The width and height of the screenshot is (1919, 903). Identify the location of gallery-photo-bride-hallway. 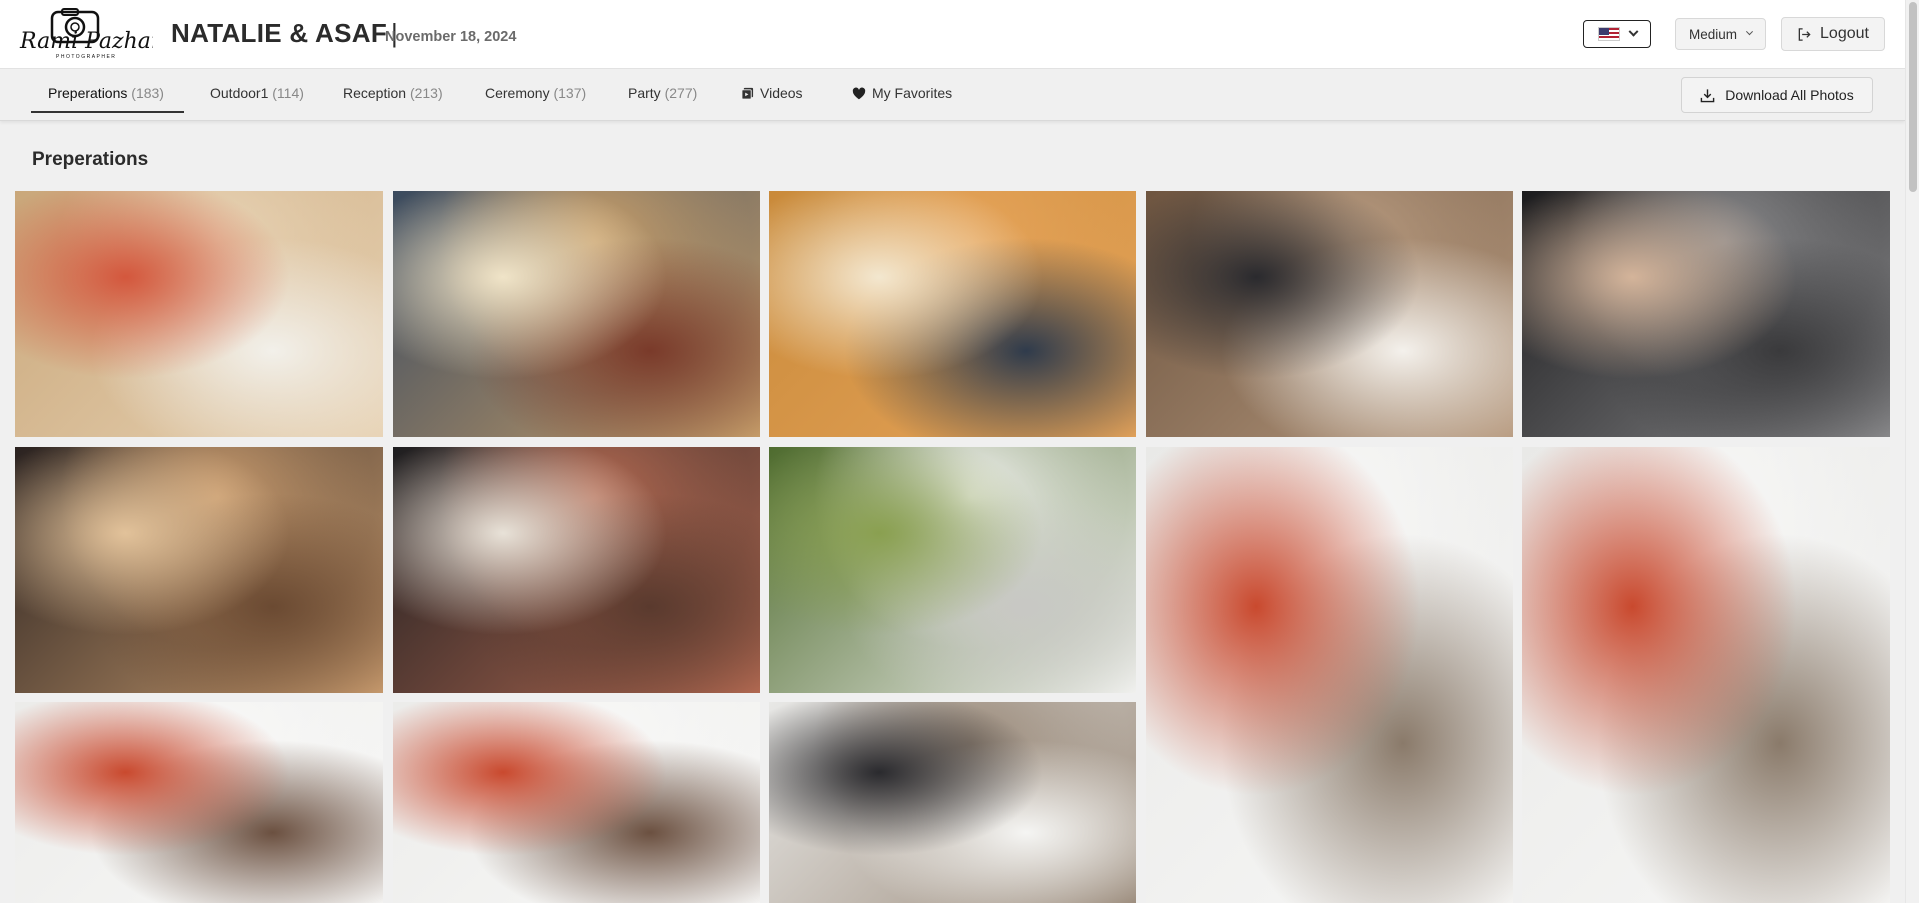
(1329, 675).